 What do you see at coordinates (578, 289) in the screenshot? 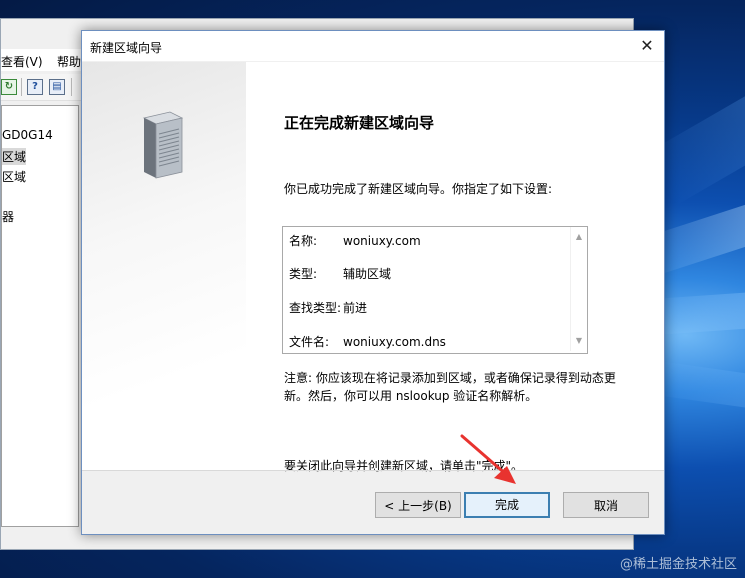
I see `summary-scrollbar: ▲ ▼` at bounding box center [578, 289].